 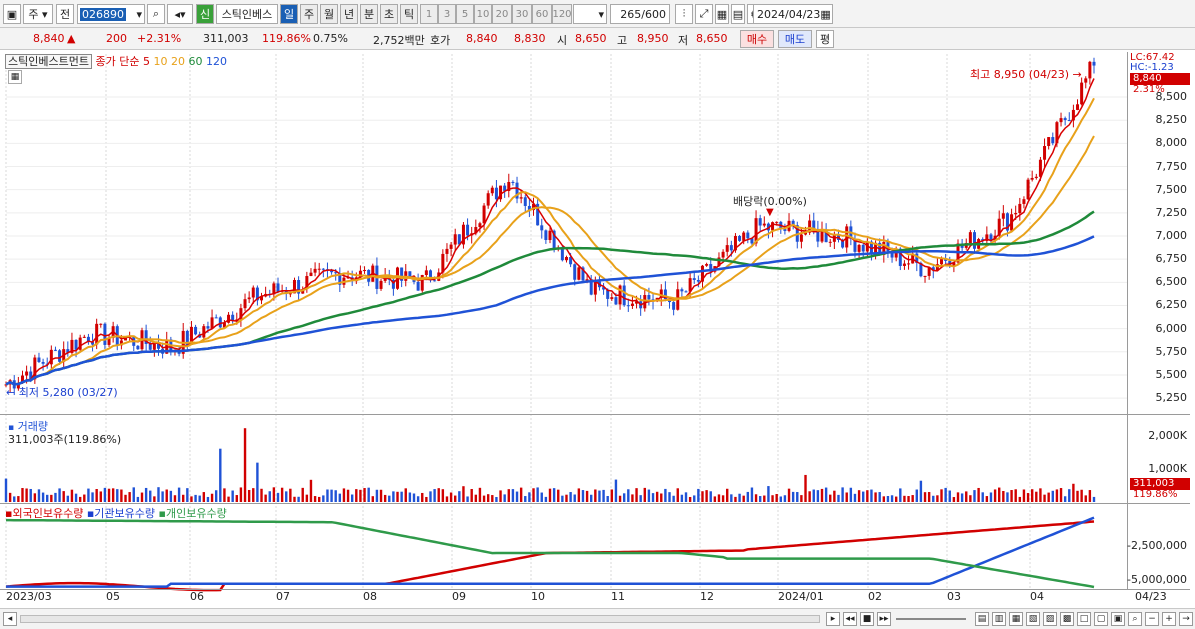 I want to click on layout-icon: ▥, so click(x=999, y=619).